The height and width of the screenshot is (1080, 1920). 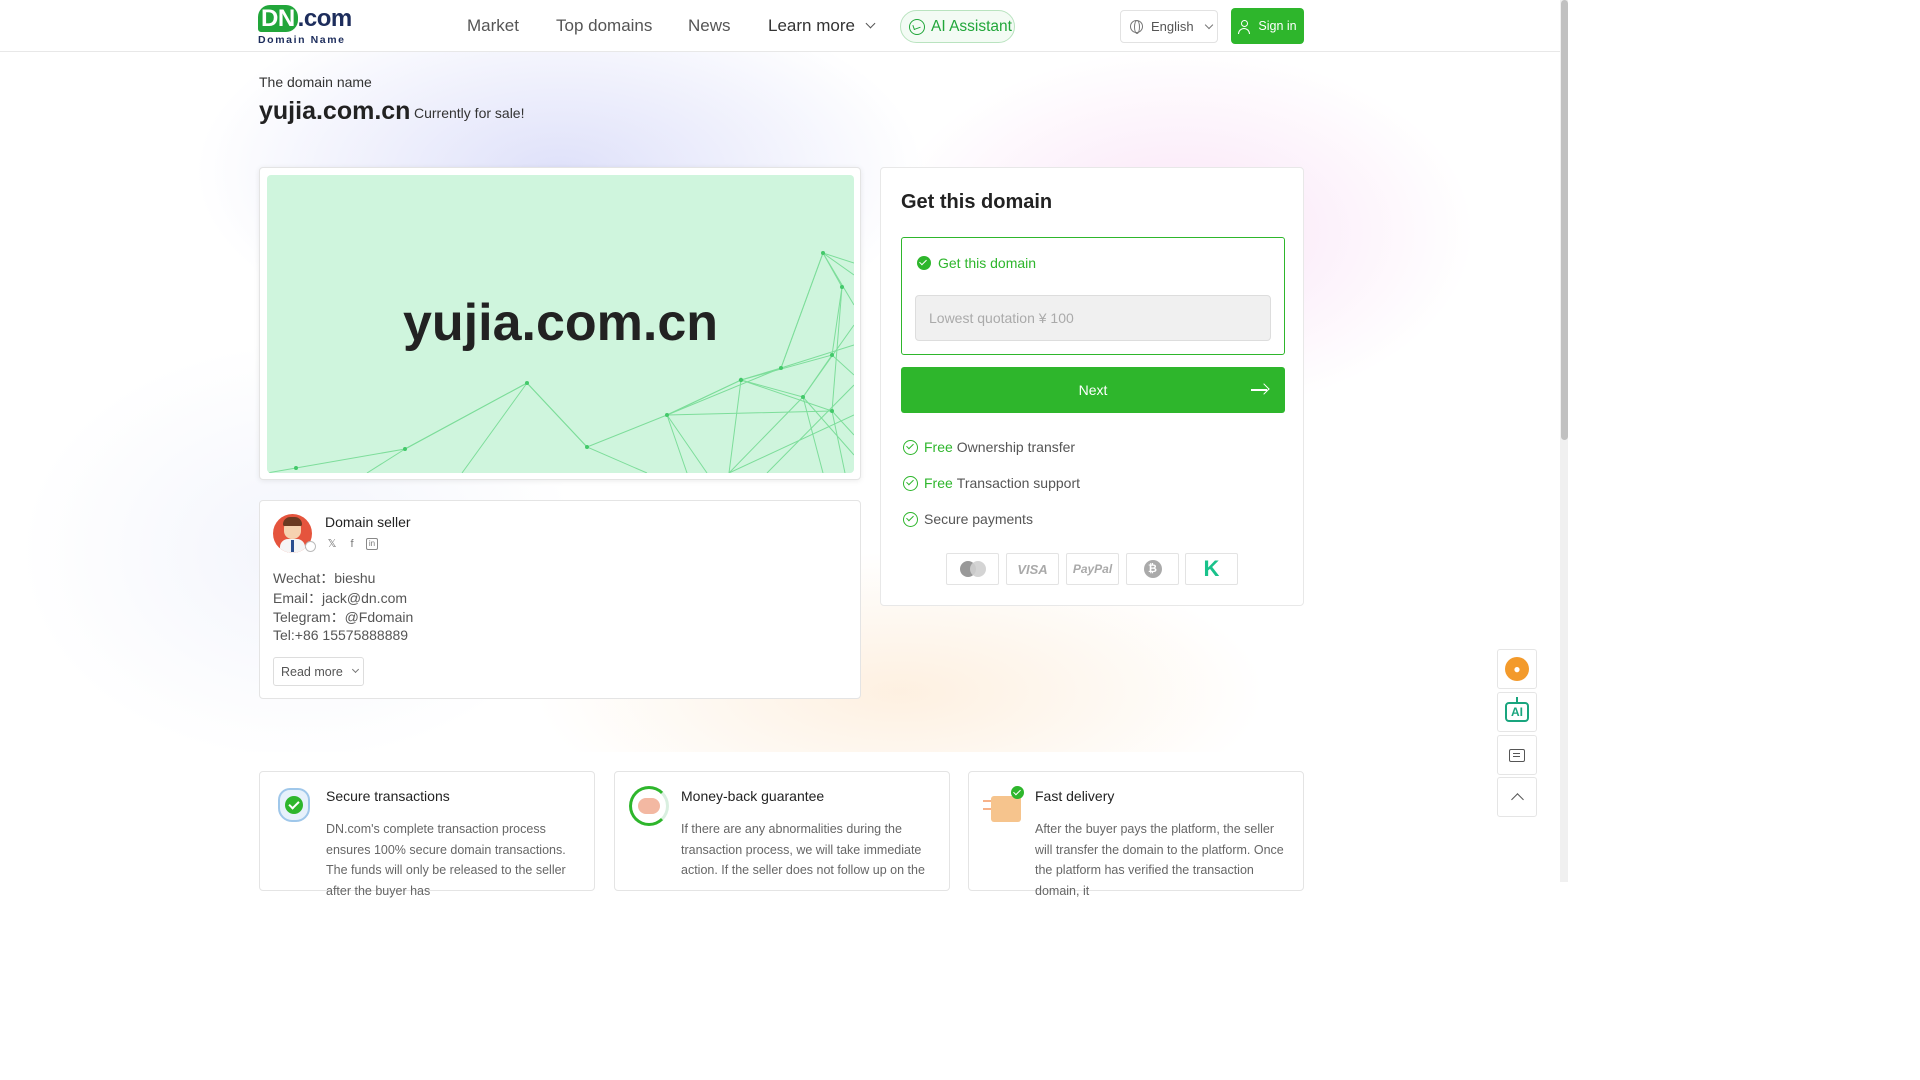 I want to click on page-title-domain: yujia.com.cn, so click(x=335, y=111).